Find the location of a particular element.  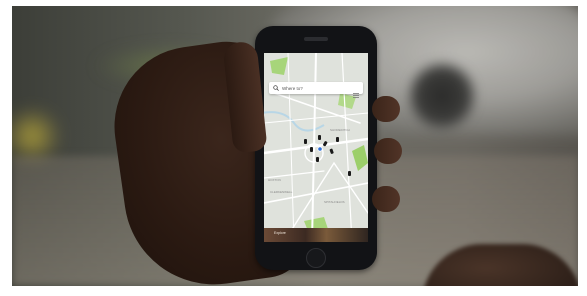

user-location-marker is located at coordinates (320, 149).